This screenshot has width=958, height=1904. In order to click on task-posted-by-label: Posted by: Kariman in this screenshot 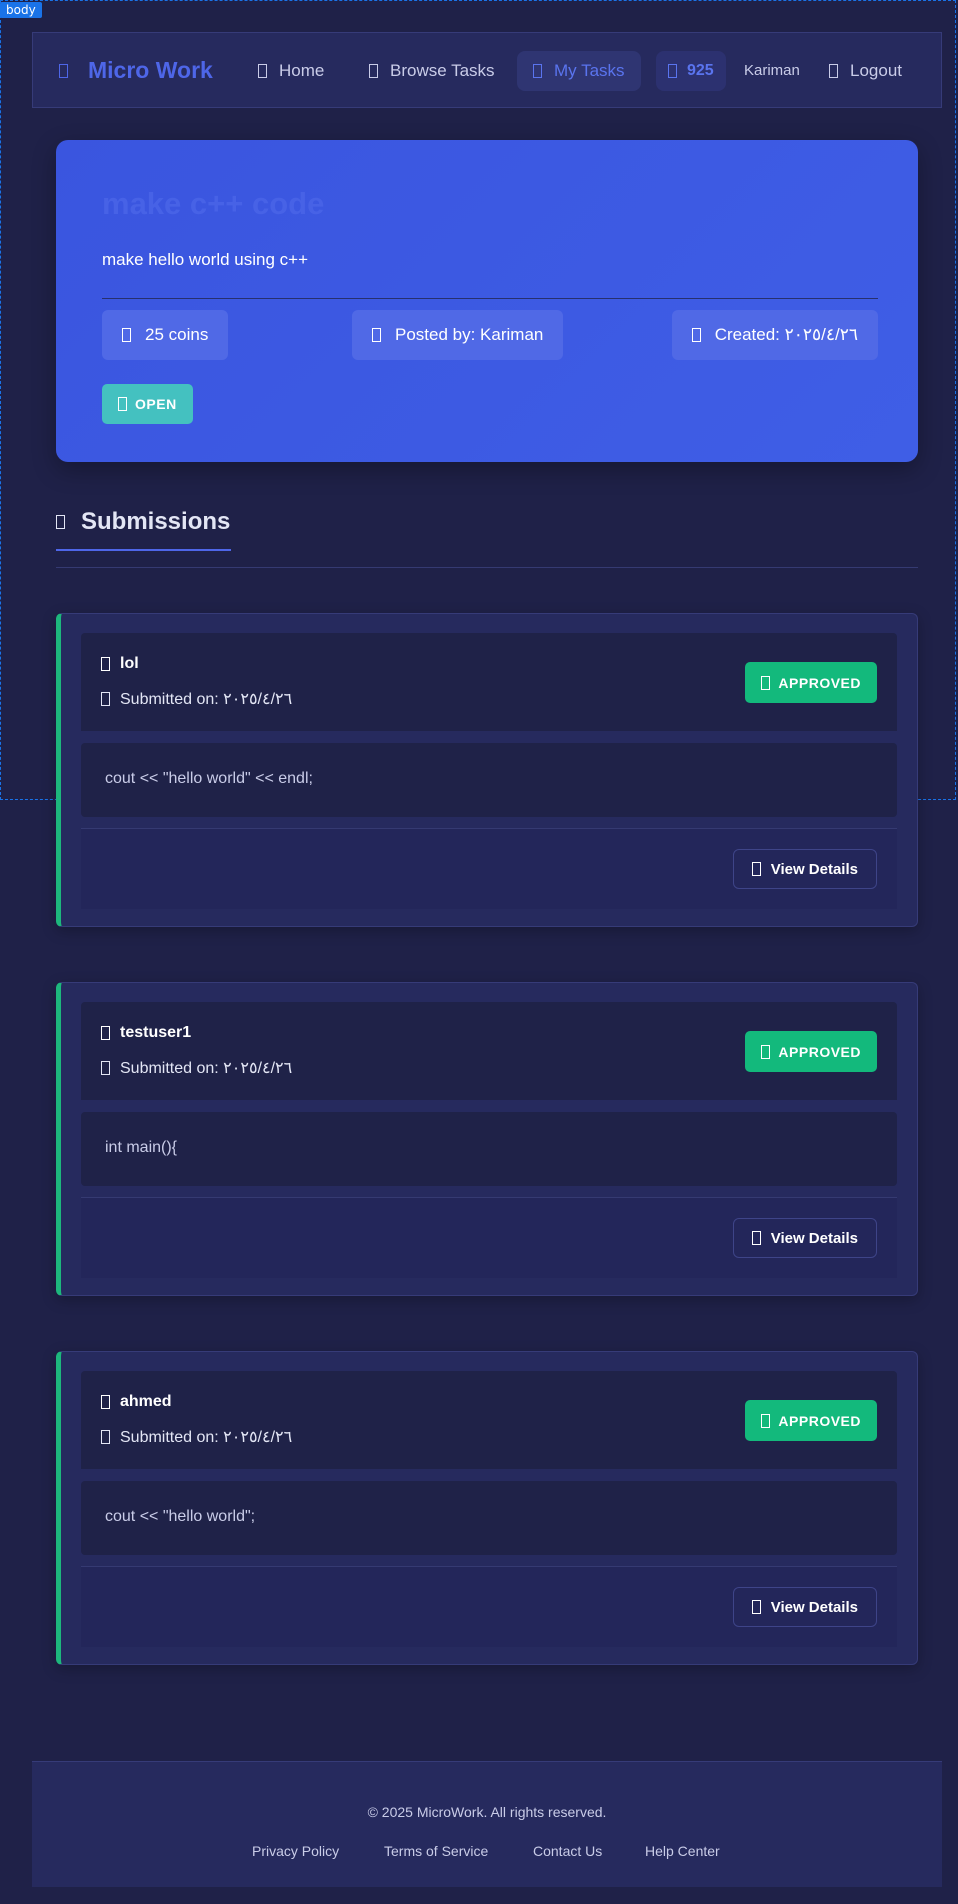, I will do `click(469, 334)`.